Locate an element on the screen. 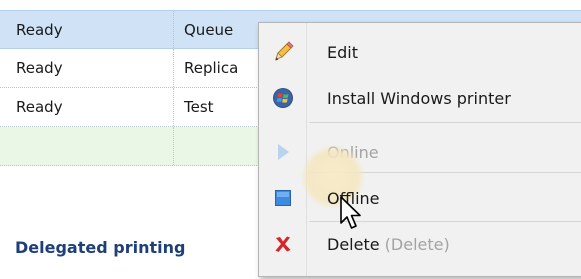 This screenshot has width=581, height=279. delete-label: Delete is located at coordinates (353, 244).